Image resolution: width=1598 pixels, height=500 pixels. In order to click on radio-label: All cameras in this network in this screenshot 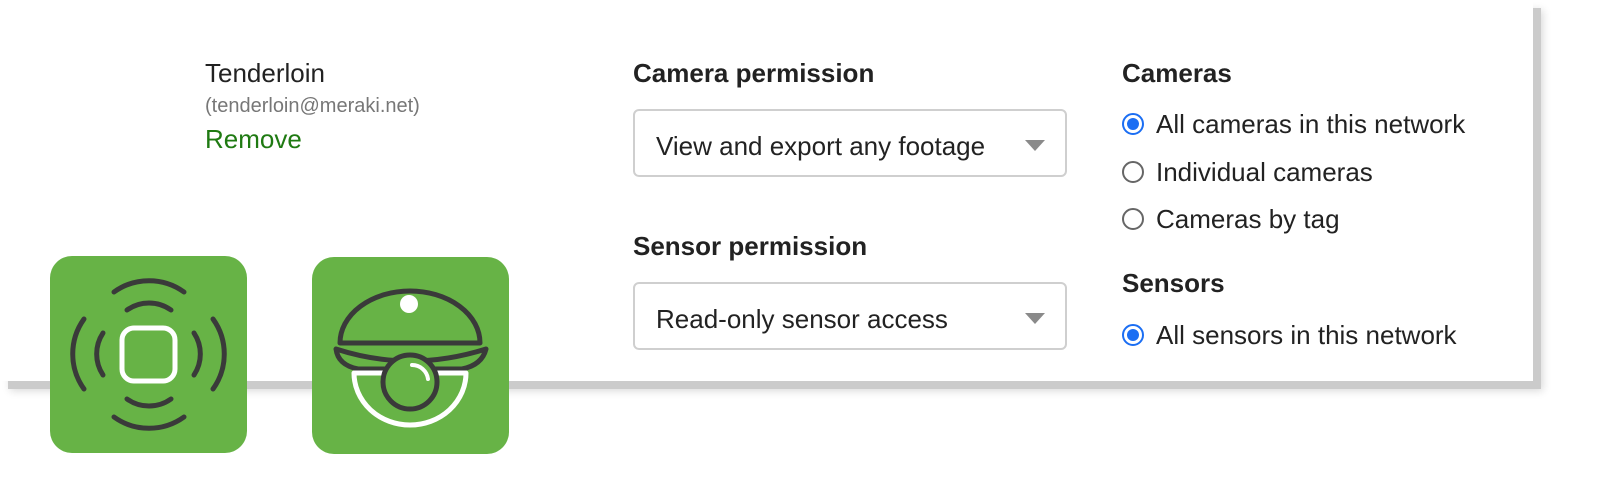, I will do `click(1311, 123)`.